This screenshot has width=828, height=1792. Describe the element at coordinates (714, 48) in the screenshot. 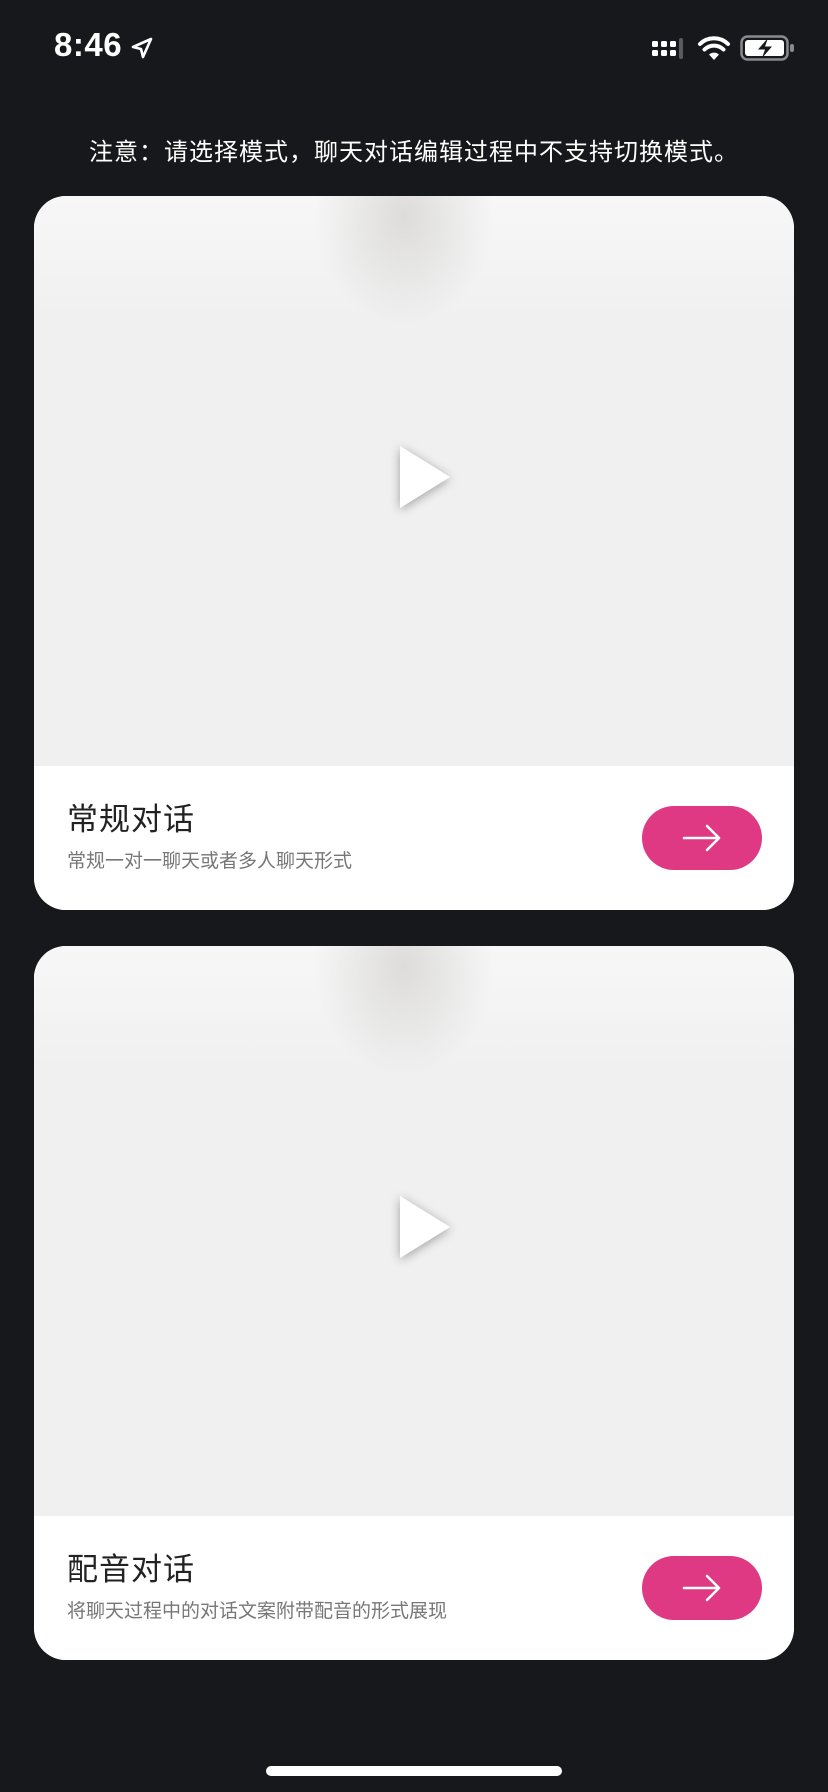

I see `wifi-icon` at that location.